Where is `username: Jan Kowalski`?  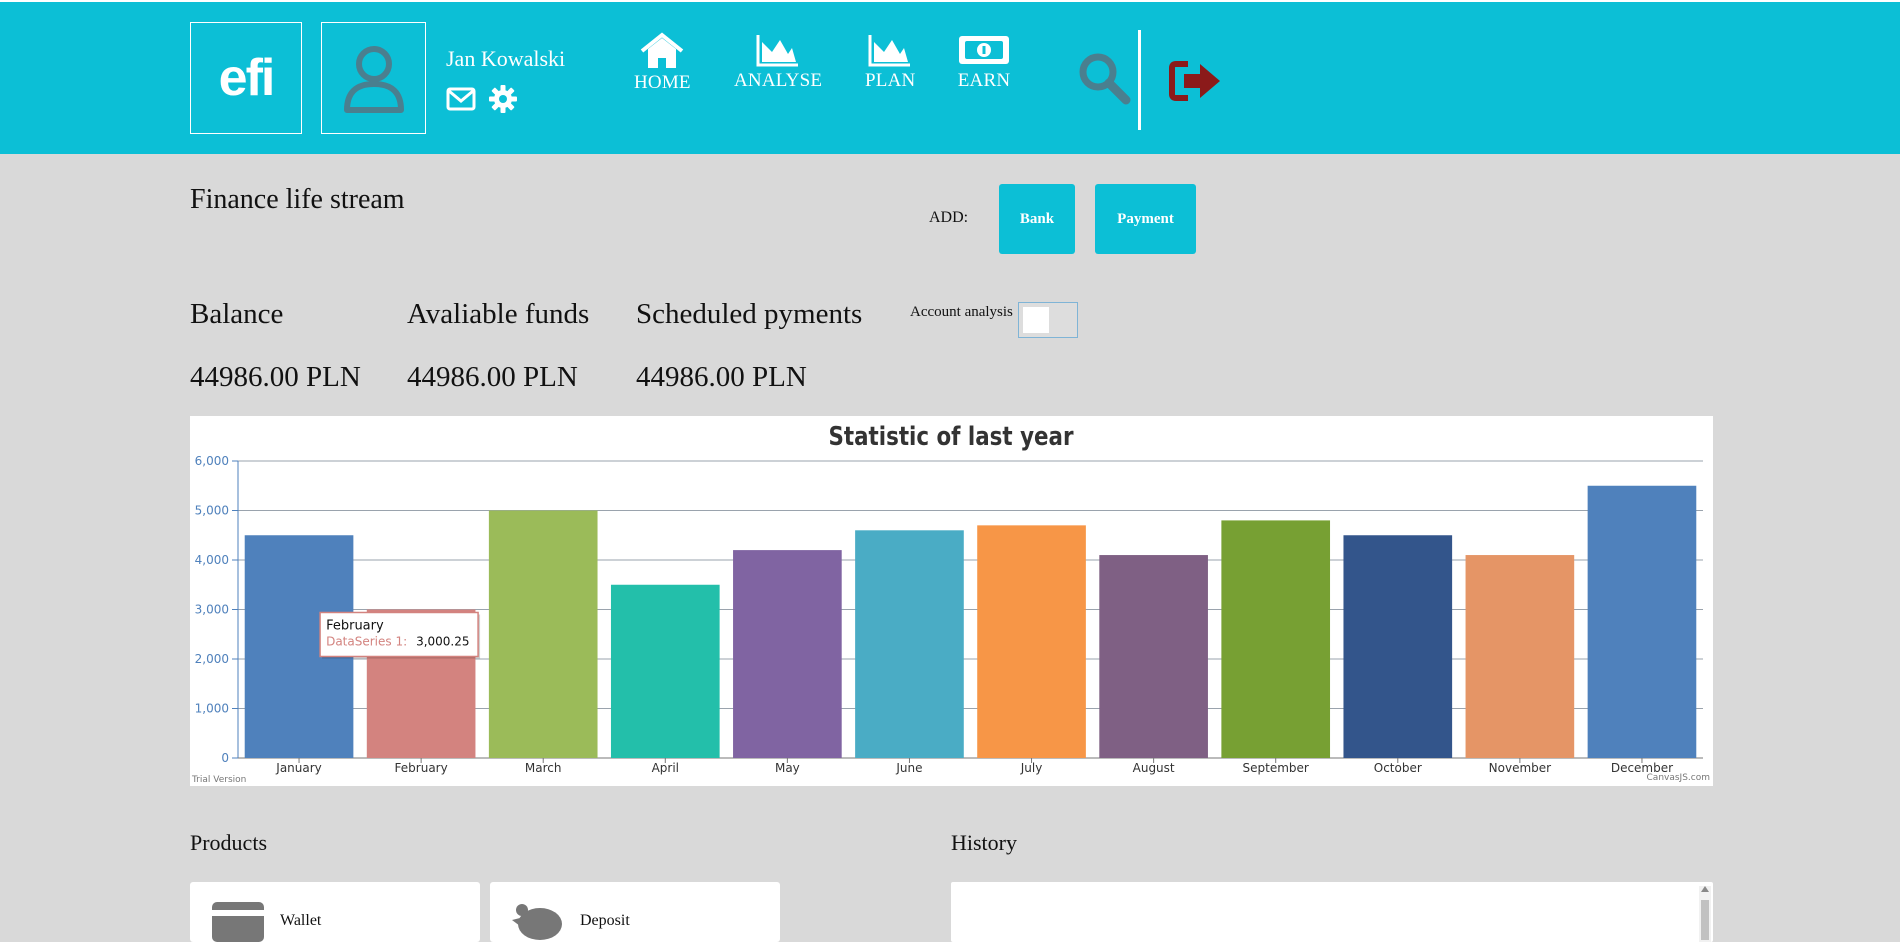 username: Jan Kowalski is located at coordinates (506, 58).